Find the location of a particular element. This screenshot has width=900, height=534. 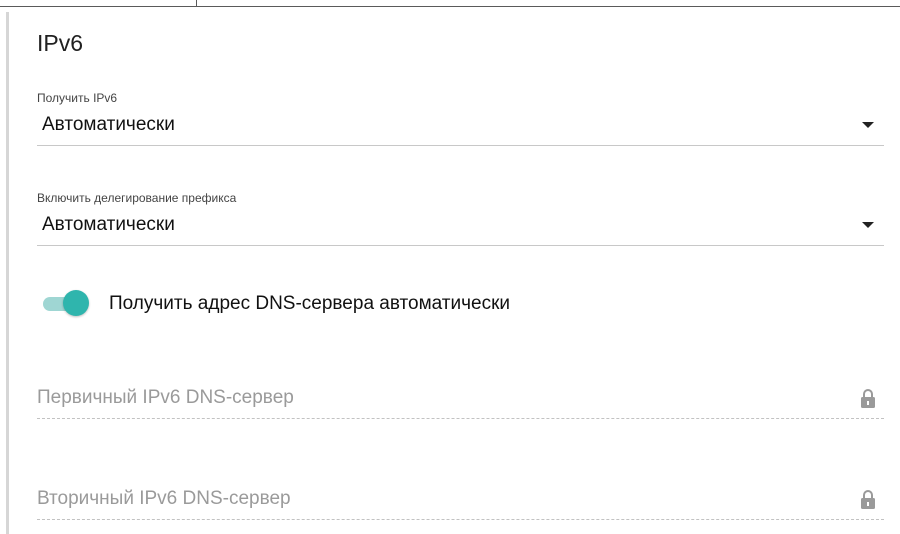

secondary-dns-field is located at coordinates (460, 499).